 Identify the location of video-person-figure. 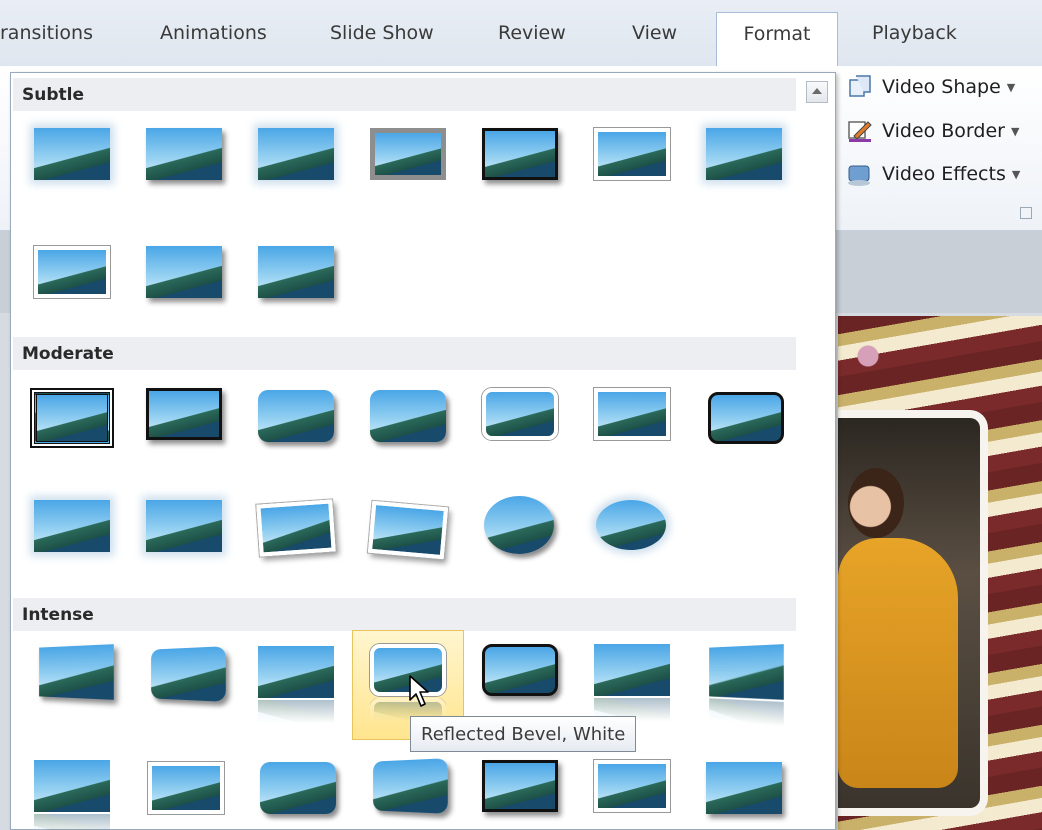
(898, 663).